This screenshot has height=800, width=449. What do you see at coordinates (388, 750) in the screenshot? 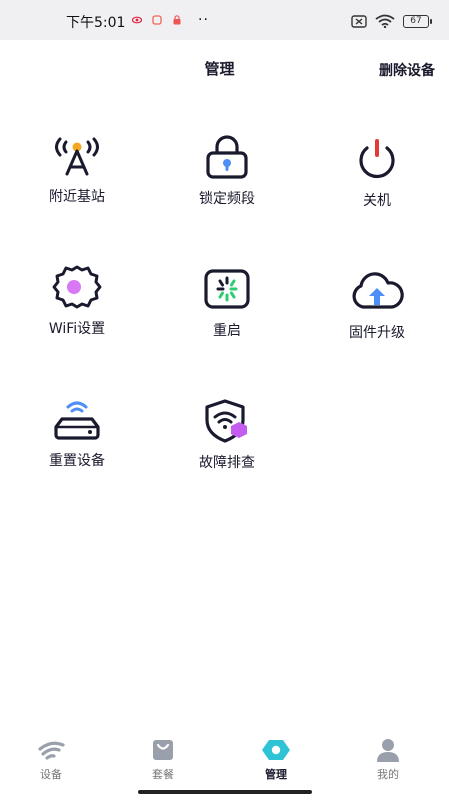
I see `user-icon` at bounding box center [388, 750].